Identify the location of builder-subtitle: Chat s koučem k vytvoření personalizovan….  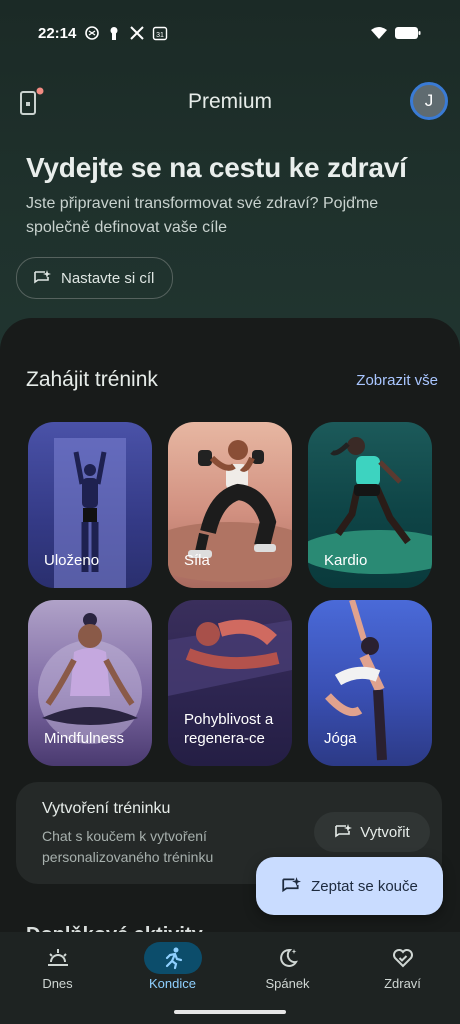
(128, 846).